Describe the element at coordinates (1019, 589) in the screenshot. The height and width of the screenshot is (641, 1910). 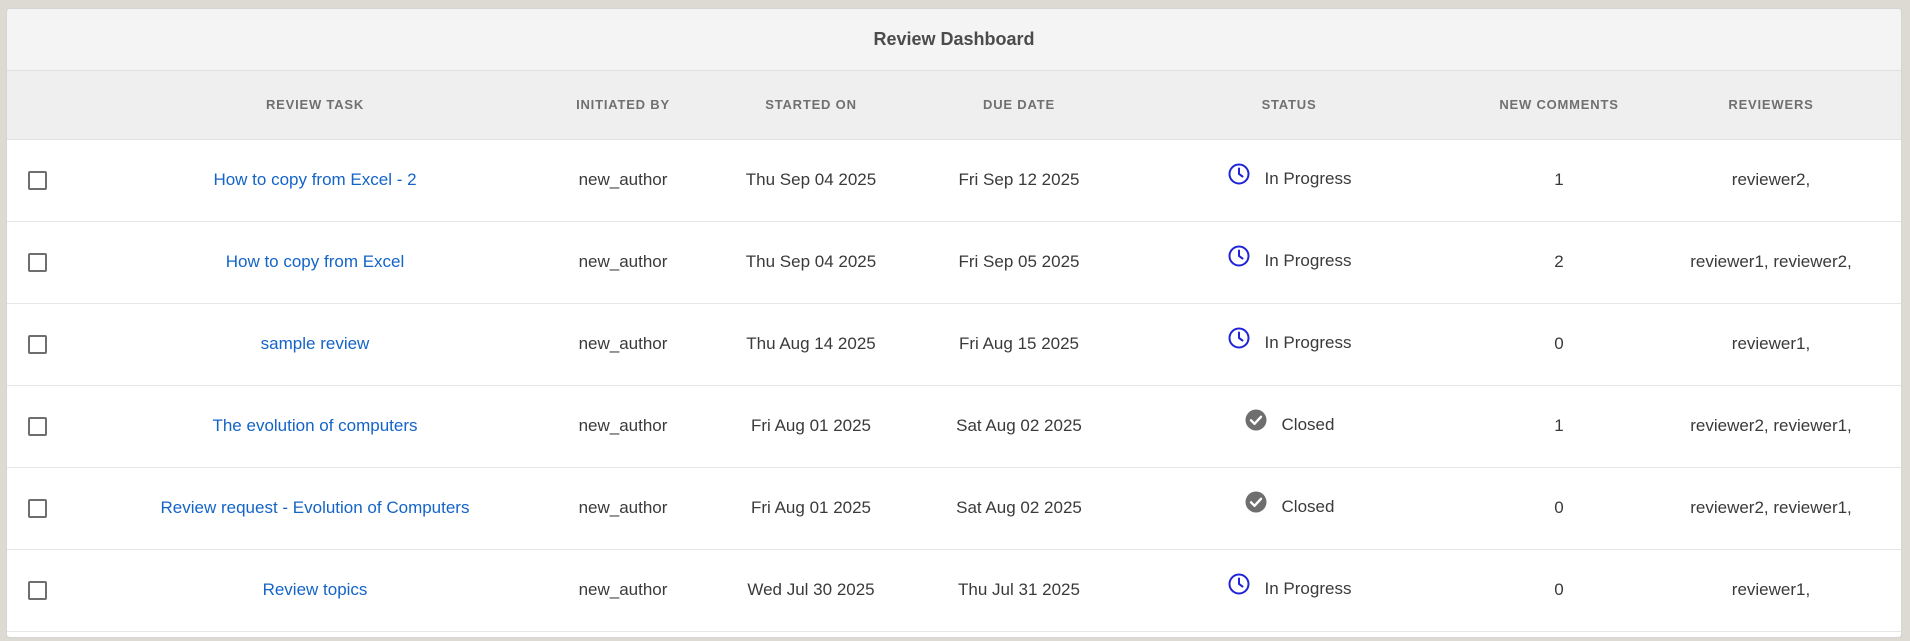
I see `due-date-cell: Thu Jul 31 2025` at that location.